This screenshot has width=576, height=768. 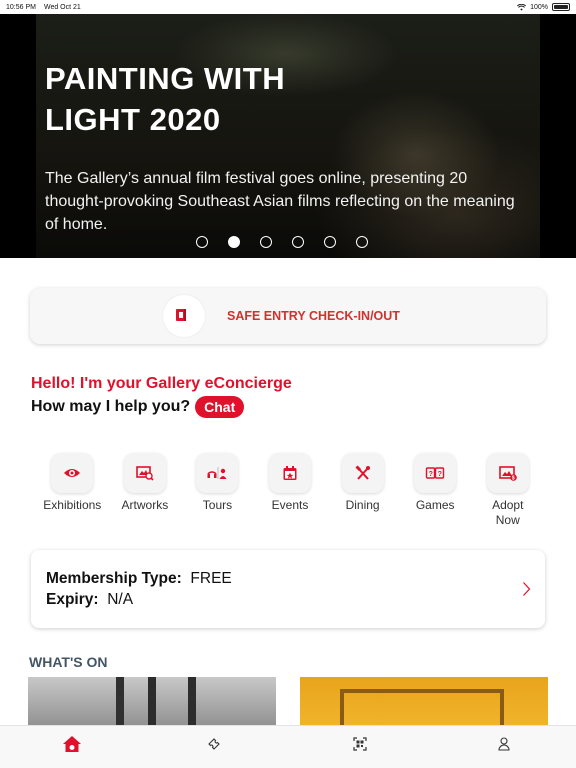 I want to click on shortcut-events: Events, so click(x=290, y=490).